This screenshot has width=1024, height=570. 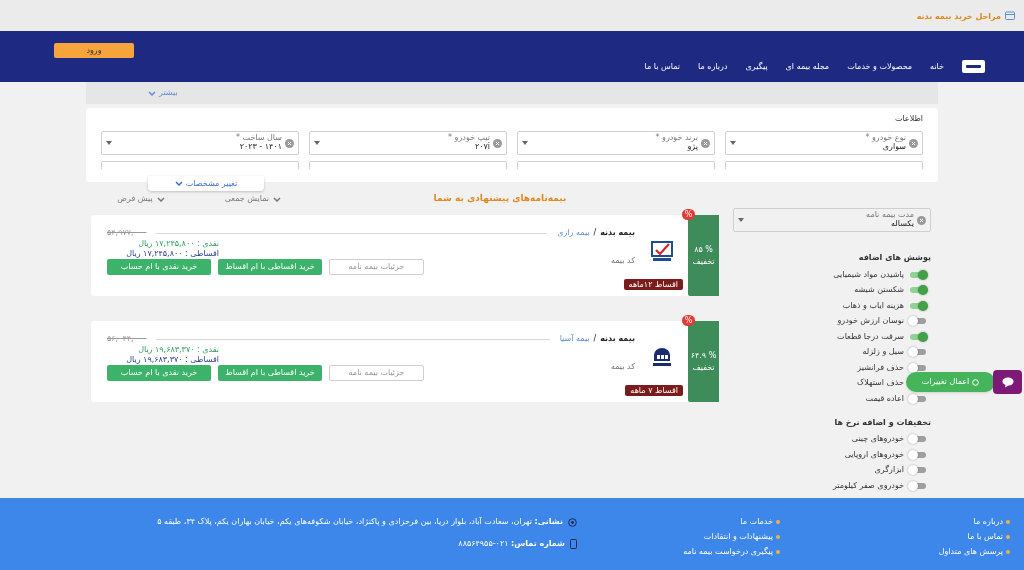 I want to click on field-value: سواری, so click(x=894, y=147).